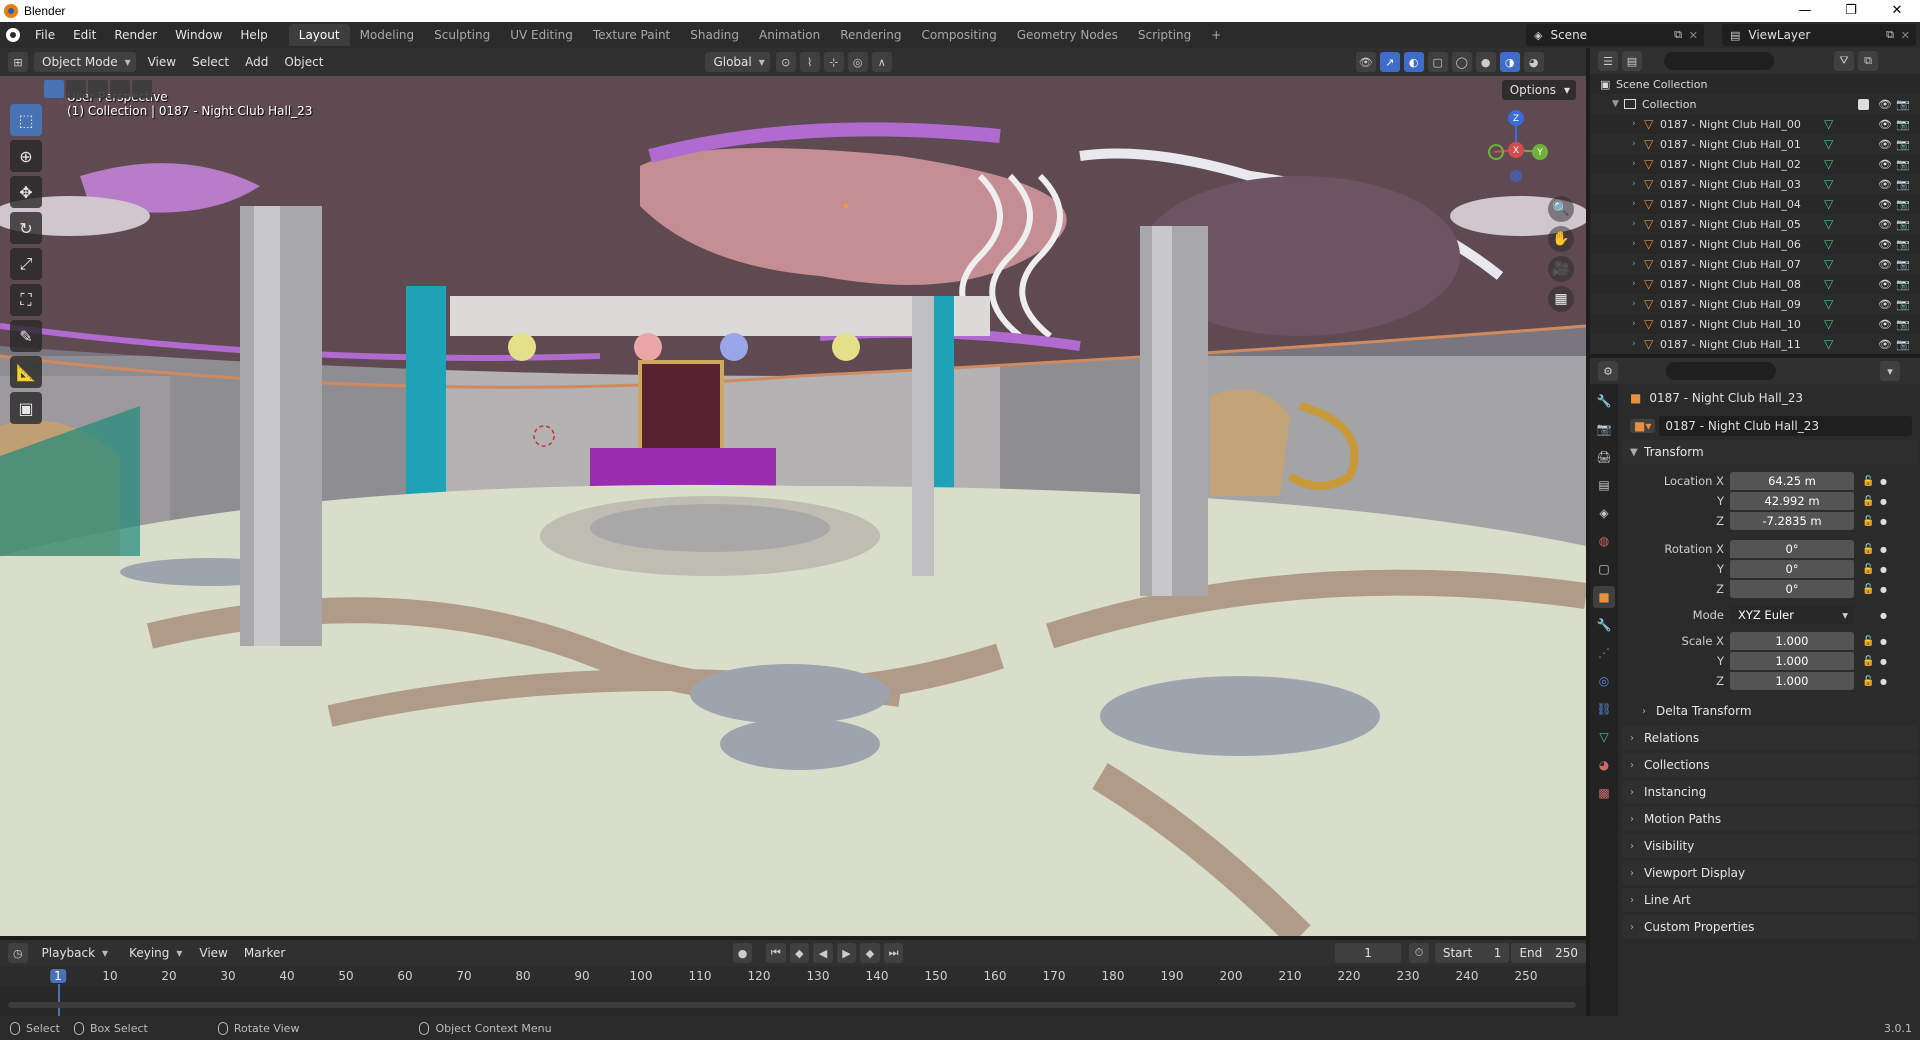 This screenshot has width=1920, height=1040. What do you see at coordinates (1755, 184) in the screenshot?
I see `outliner-object-row: › ▽ 0187 - Night Club Hall_03 ▽ 👁 📷` at bounding box center [1755, 184].